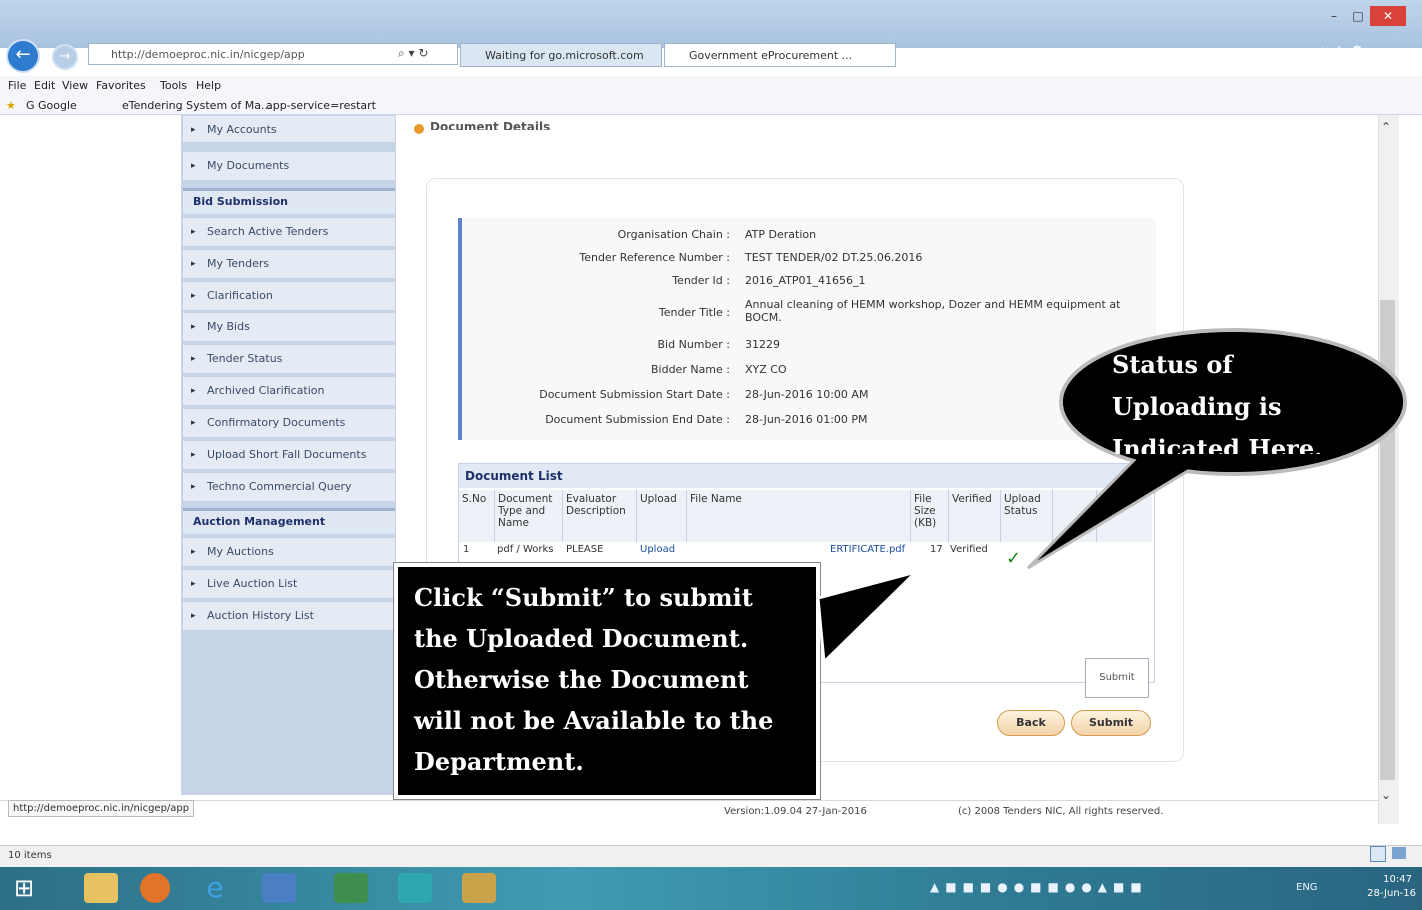  What do you see at coordinates (637, 419) in the screenshot?
I see `info-label-end-date: Document Submission End Date :` at bounding box center [637, 419].